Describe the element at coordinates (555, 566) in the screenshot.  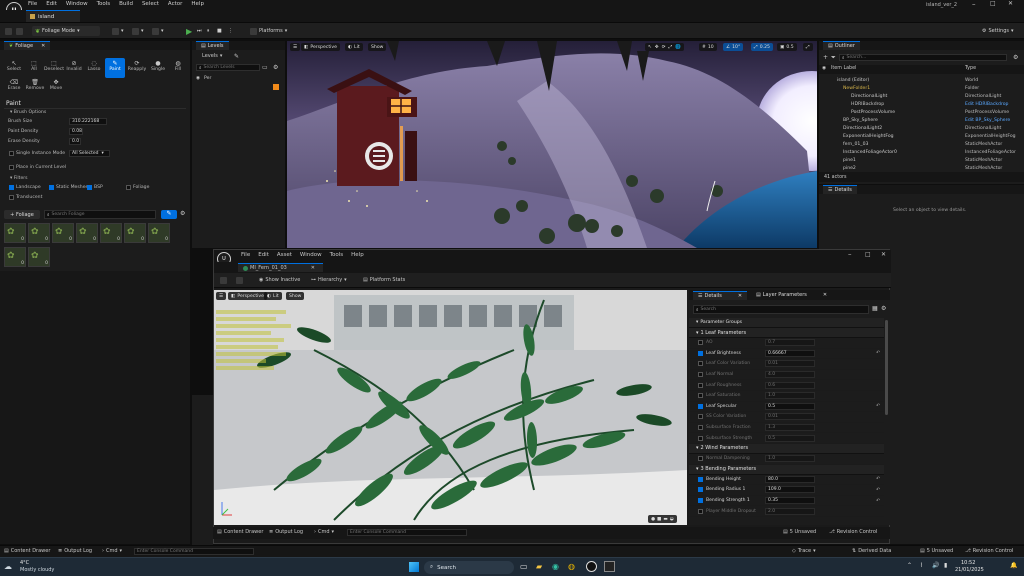
I see `edge-icon: ◉` at that location.